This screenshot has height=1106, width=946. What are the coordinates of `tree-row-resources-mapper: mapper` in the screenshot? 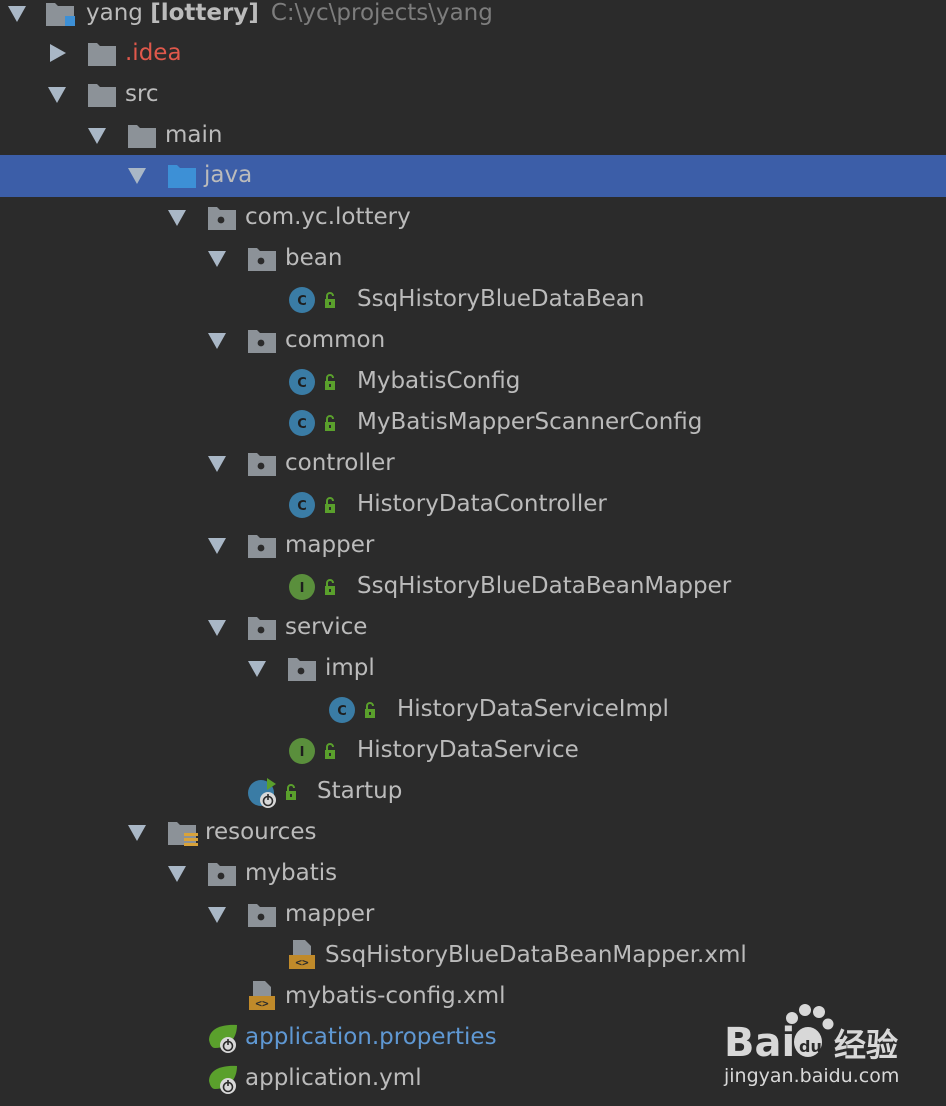 It's located at (473, 914).